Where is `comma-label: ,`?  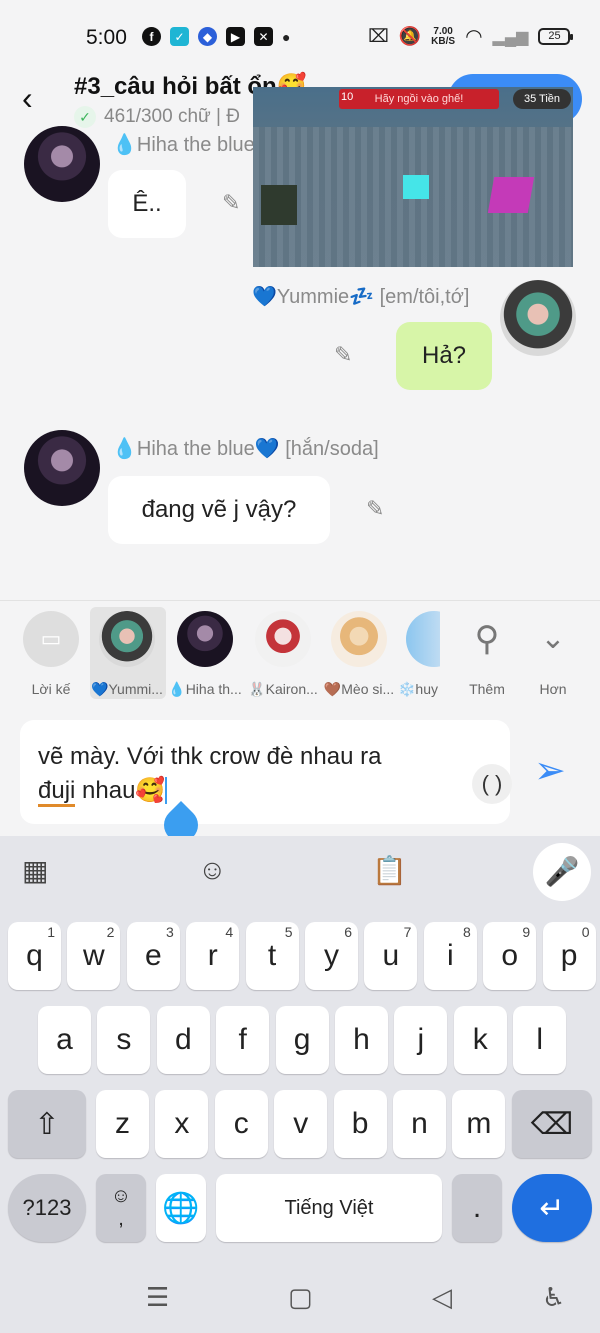 comma-label: , is located at coordinates (121, 1219).